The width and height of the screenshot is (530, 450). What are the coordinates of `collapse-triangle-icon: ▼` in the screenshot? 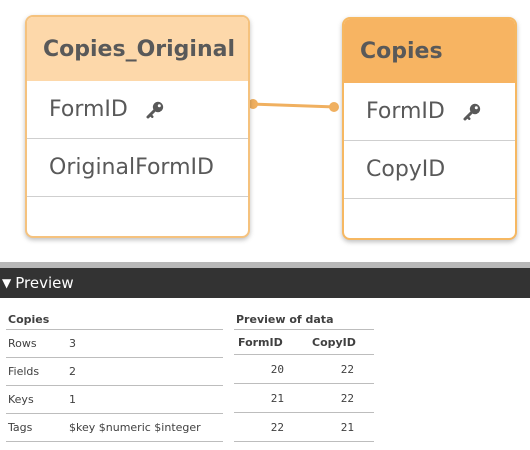 It's located at (7, 283).